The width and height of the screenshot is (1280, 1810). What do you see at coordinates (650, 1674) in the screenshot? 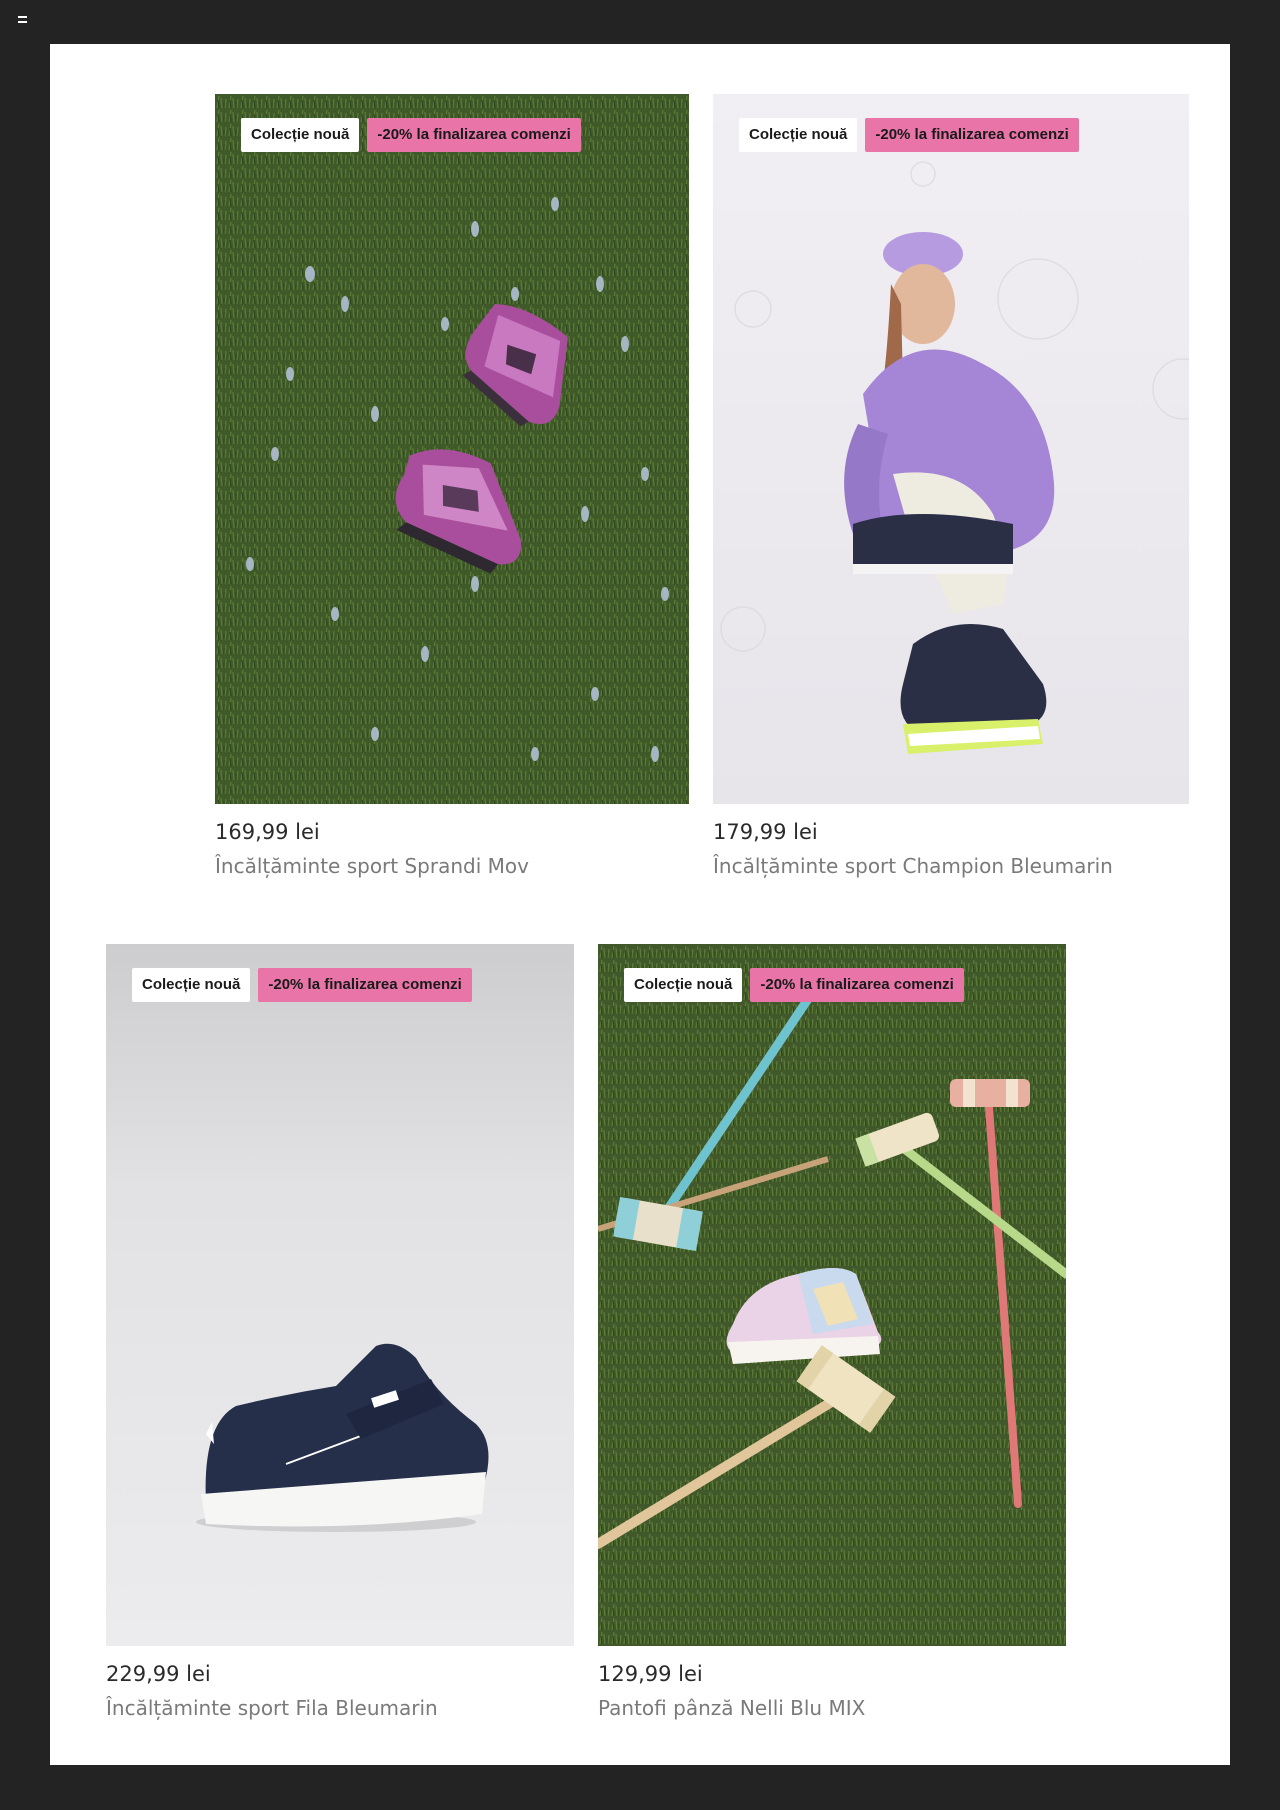
I see `product-price: 129,99 lei` at bounding box center [650, 1674].